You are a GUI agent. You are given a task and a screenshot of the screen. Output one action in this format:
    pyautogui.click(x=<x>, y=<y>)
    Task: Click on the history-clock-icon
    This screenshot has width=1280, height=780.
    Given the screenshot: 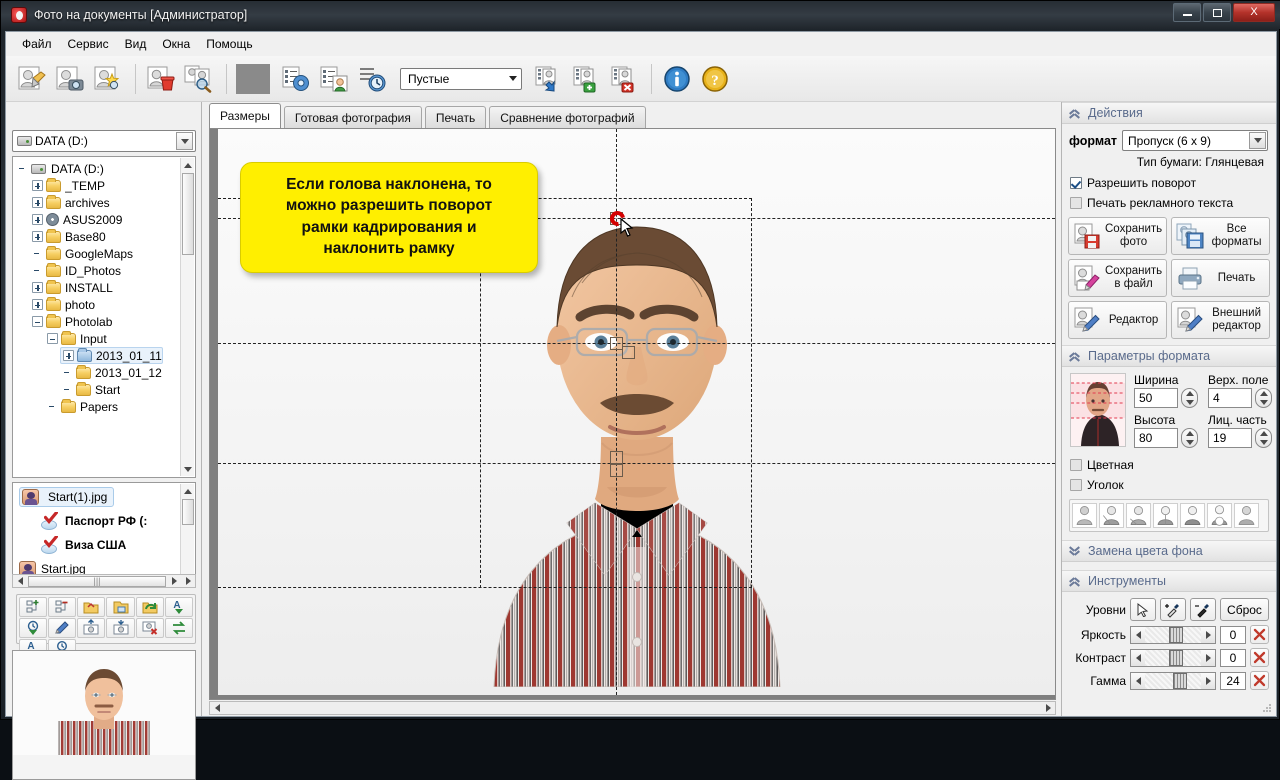 What is the action you would take?
    pyautogui.click(x=372, y=79)
    